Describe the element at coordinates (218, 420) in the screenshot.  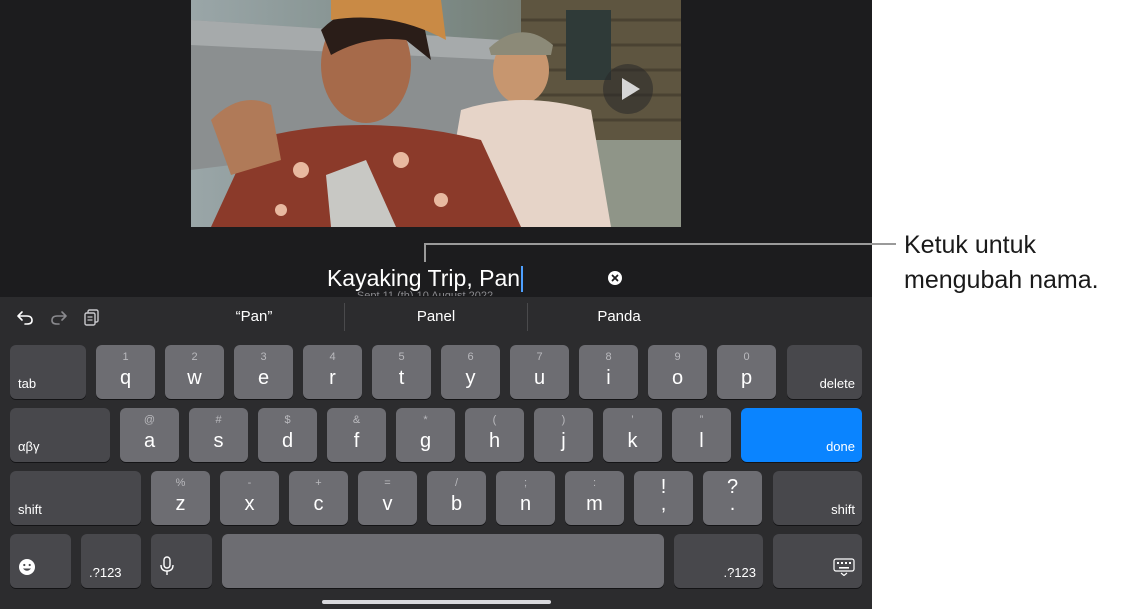
I see `key-alt: #` at that location.